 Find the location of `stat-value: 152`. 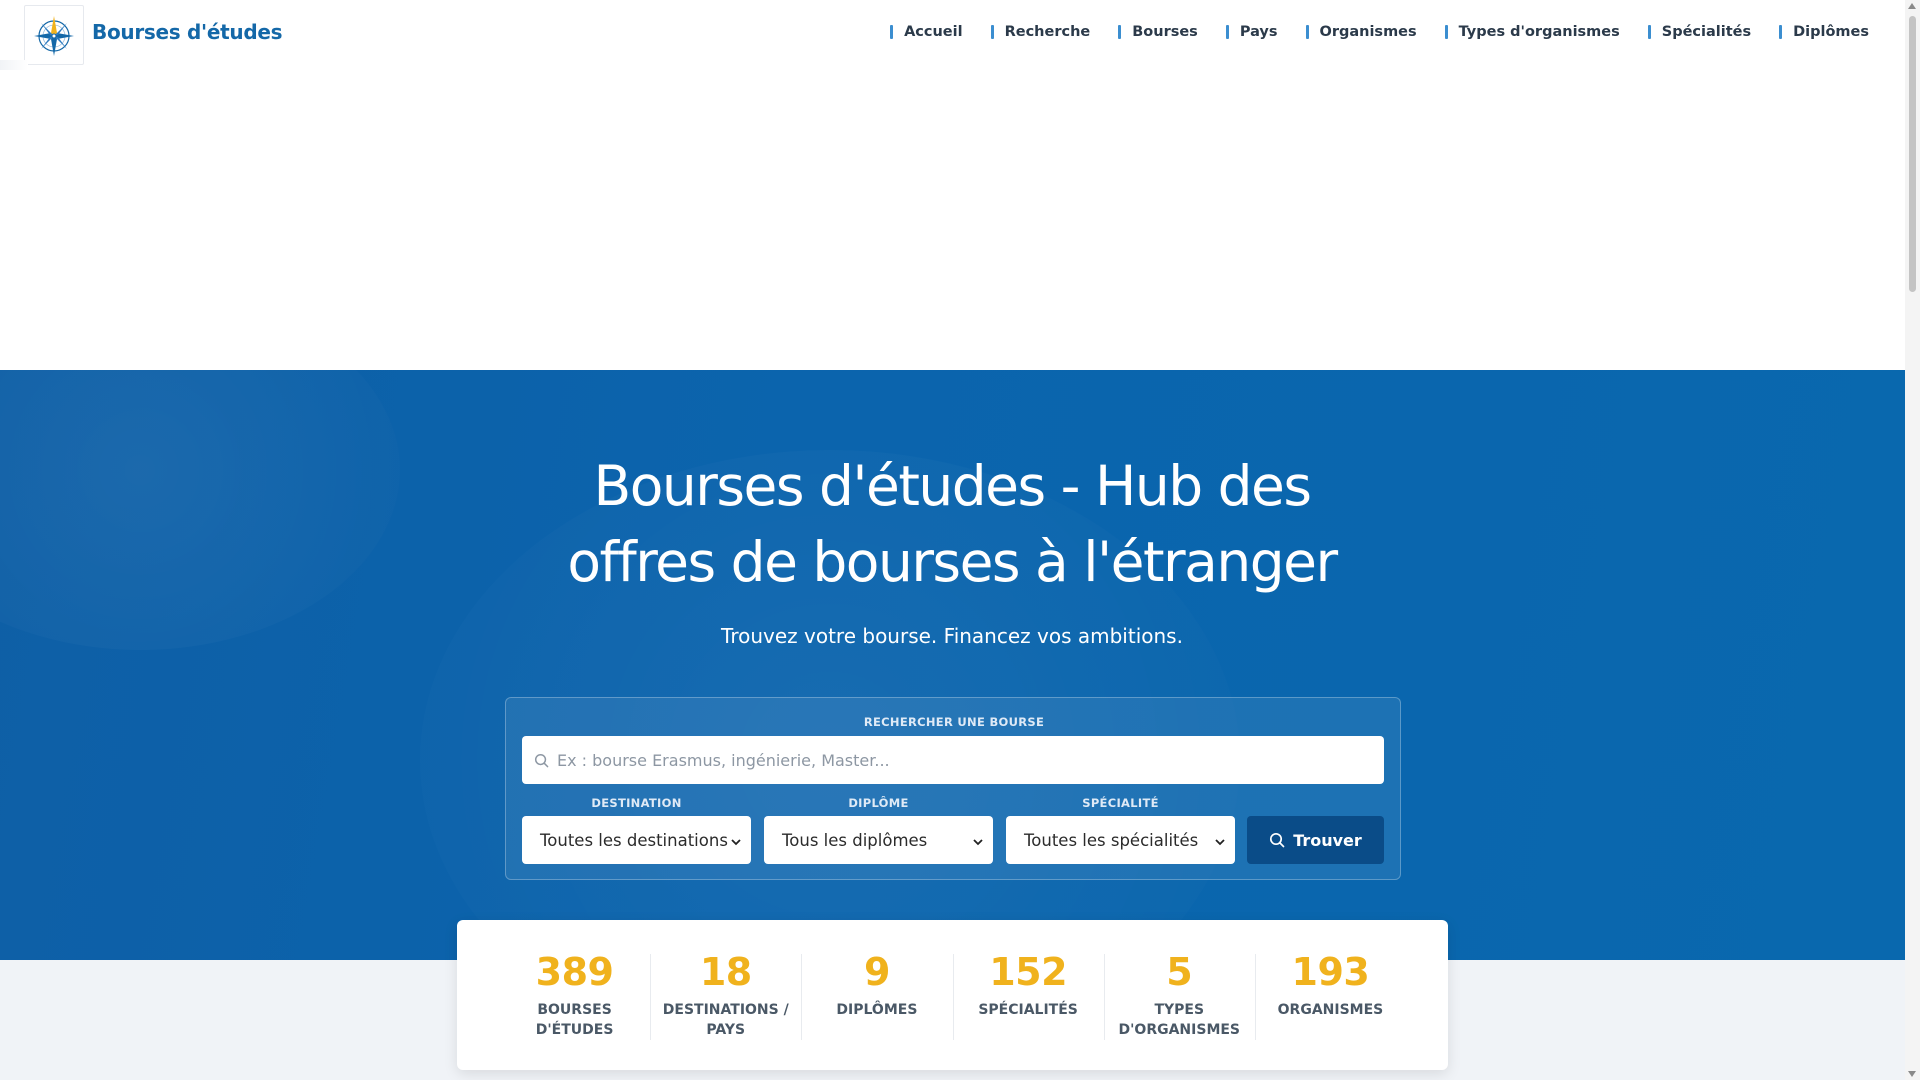

stat-value: 152 is located at coordinates (1028, 972).